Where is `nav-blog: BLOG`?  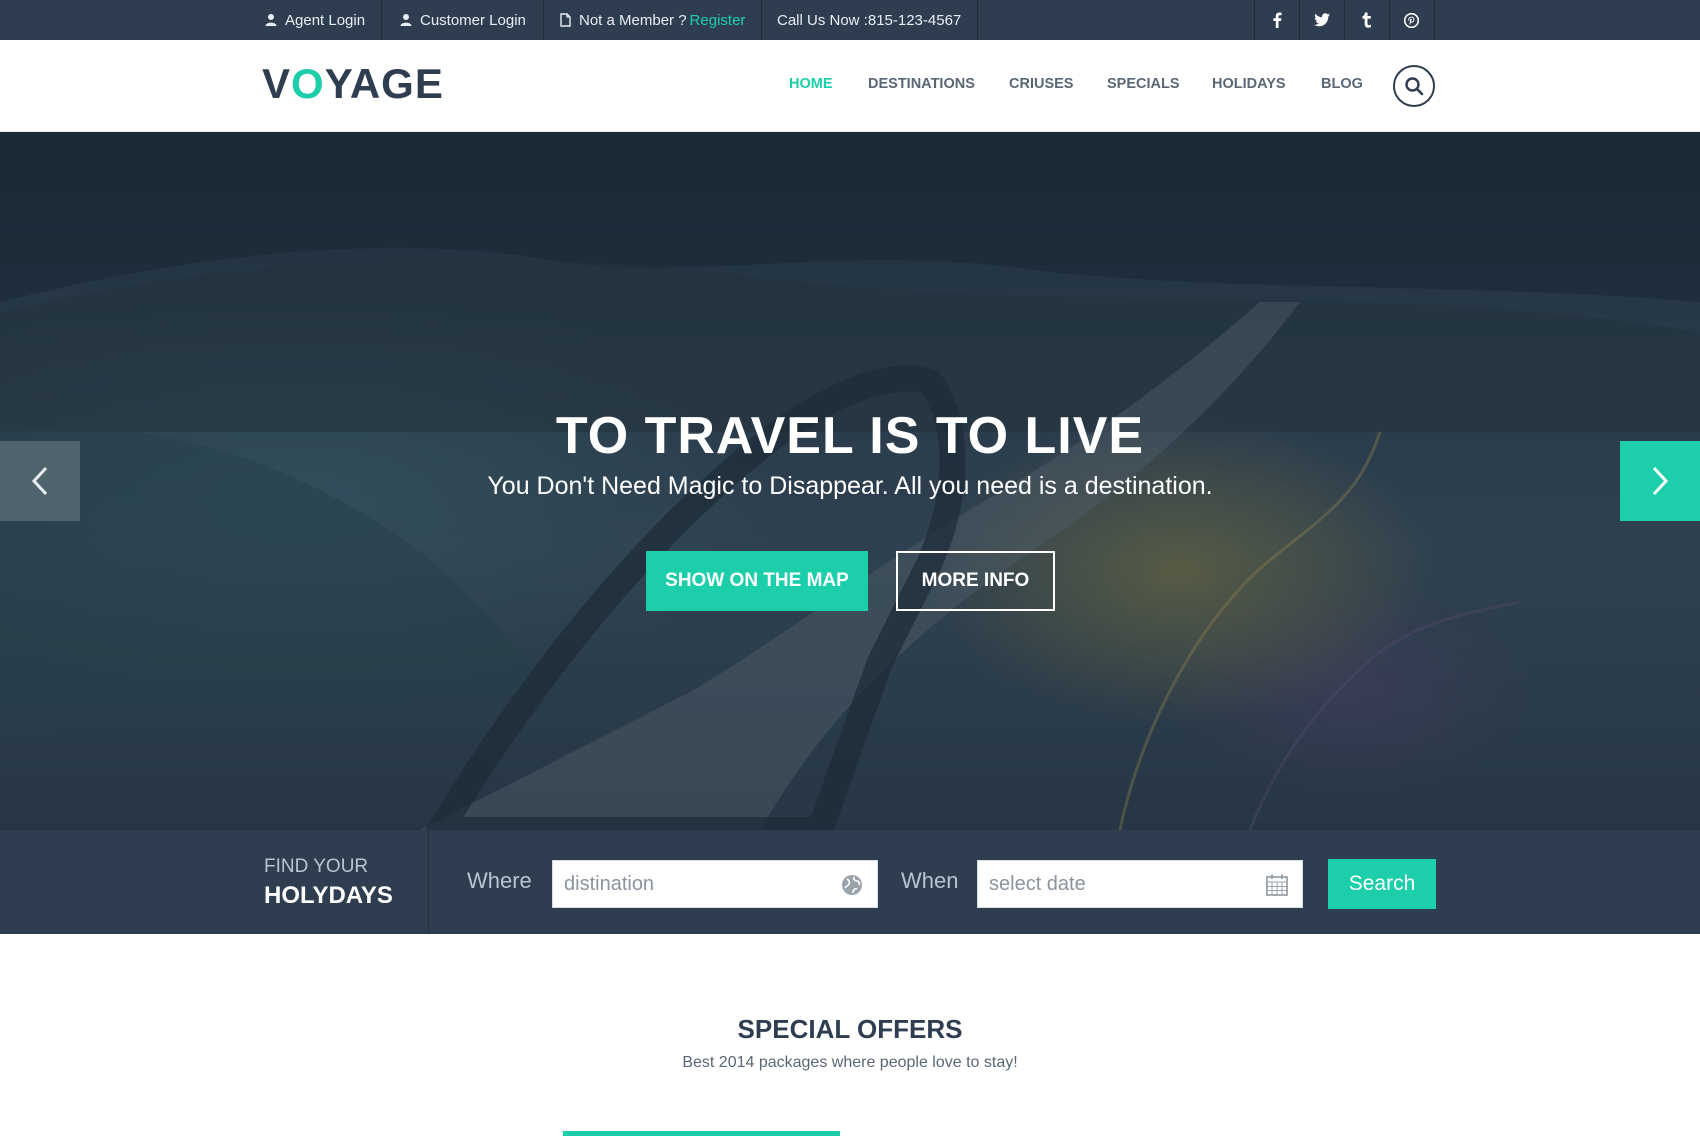
nav-blog: BLOG is located at coordinates (1342, 84).